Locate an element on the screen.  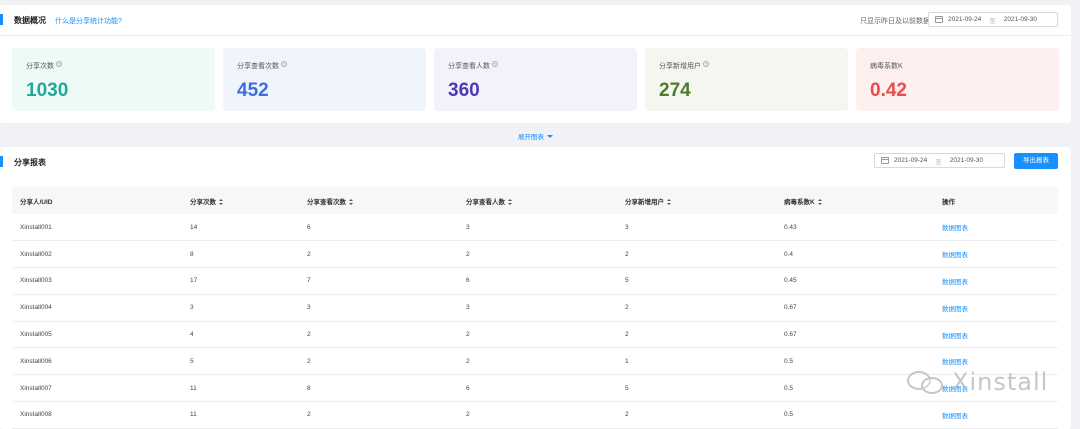
column-header-viewers: 分享查看人数 is located at coordinates (537, 200).